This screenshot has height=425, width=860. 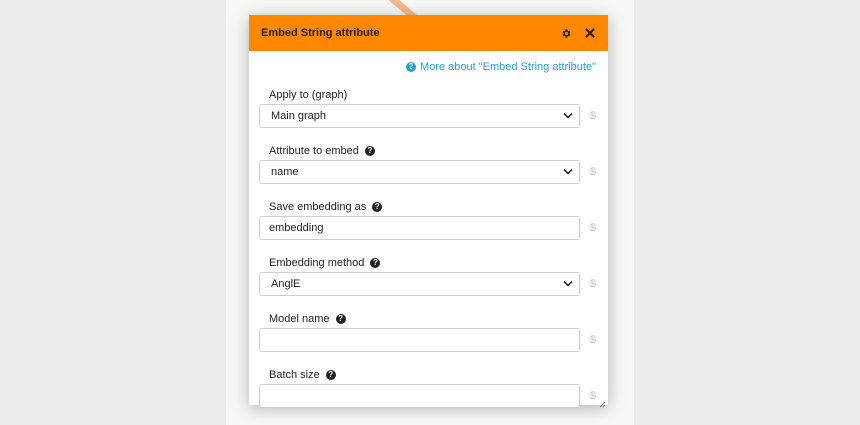 What do you see at coordinates (590, 33) in the screenshot?
I see `close-icon` at bounding box center [590, 33].